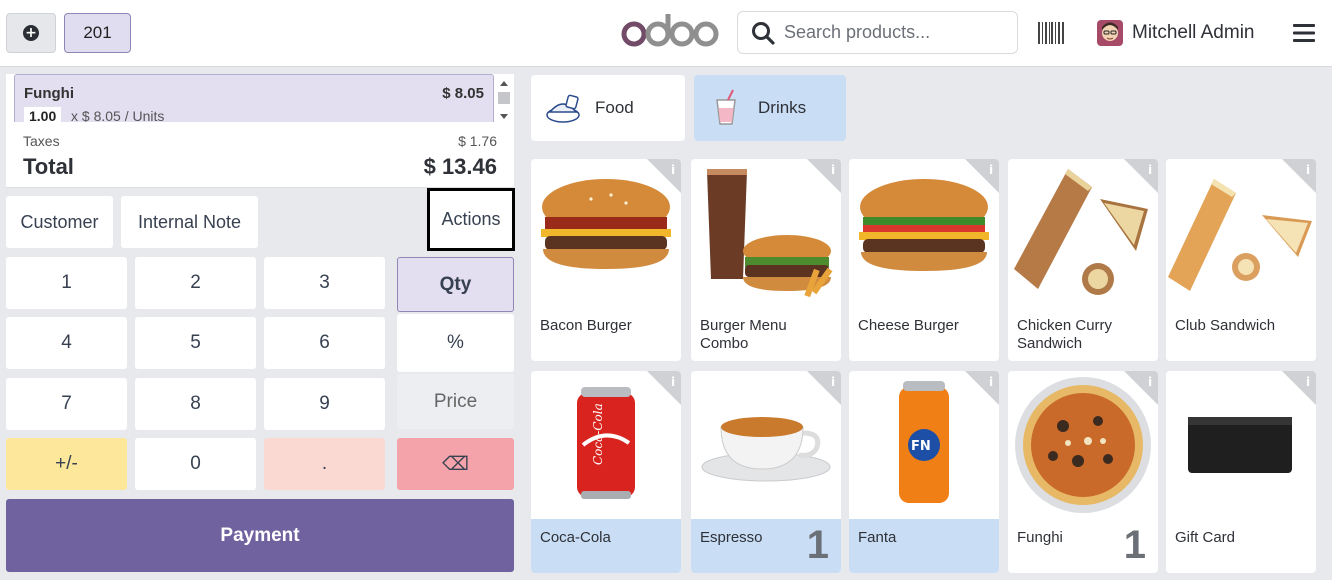 This screenshot has width=1332, height=580. I want to click on odoo-logo, so click(670, 32).